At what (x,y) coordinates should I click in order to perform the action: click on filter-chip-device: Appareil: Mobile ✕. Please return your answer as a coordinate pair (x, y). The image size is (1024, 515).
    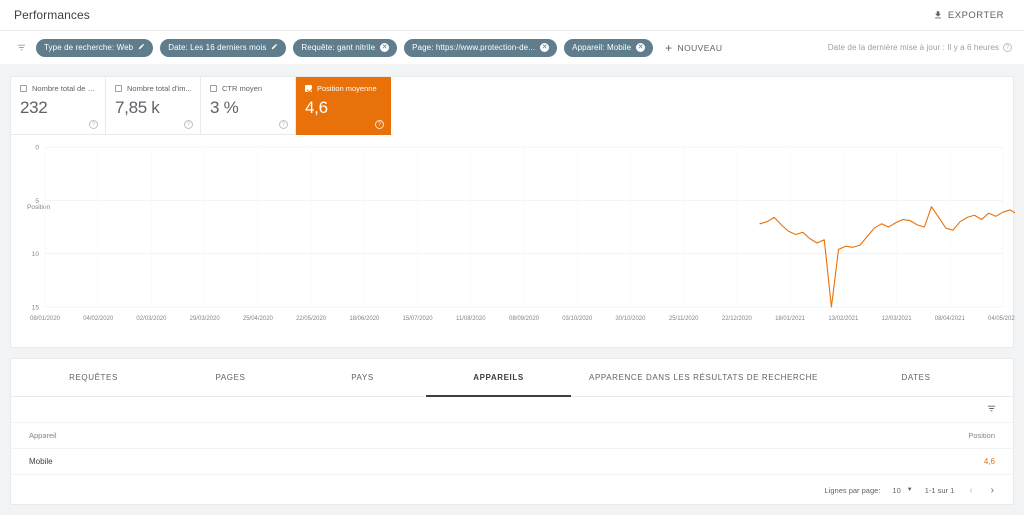
    Looking at the image, I should click on (609, 47).